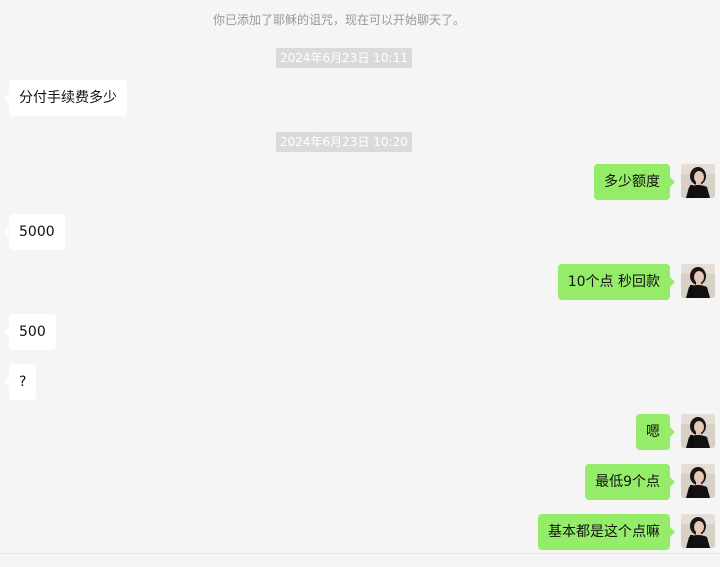 The width and height of the screenshot is (720, 567). Describe the element at coordinates (360, 560) in the screenshot. I see `input-area-edge` at that location.